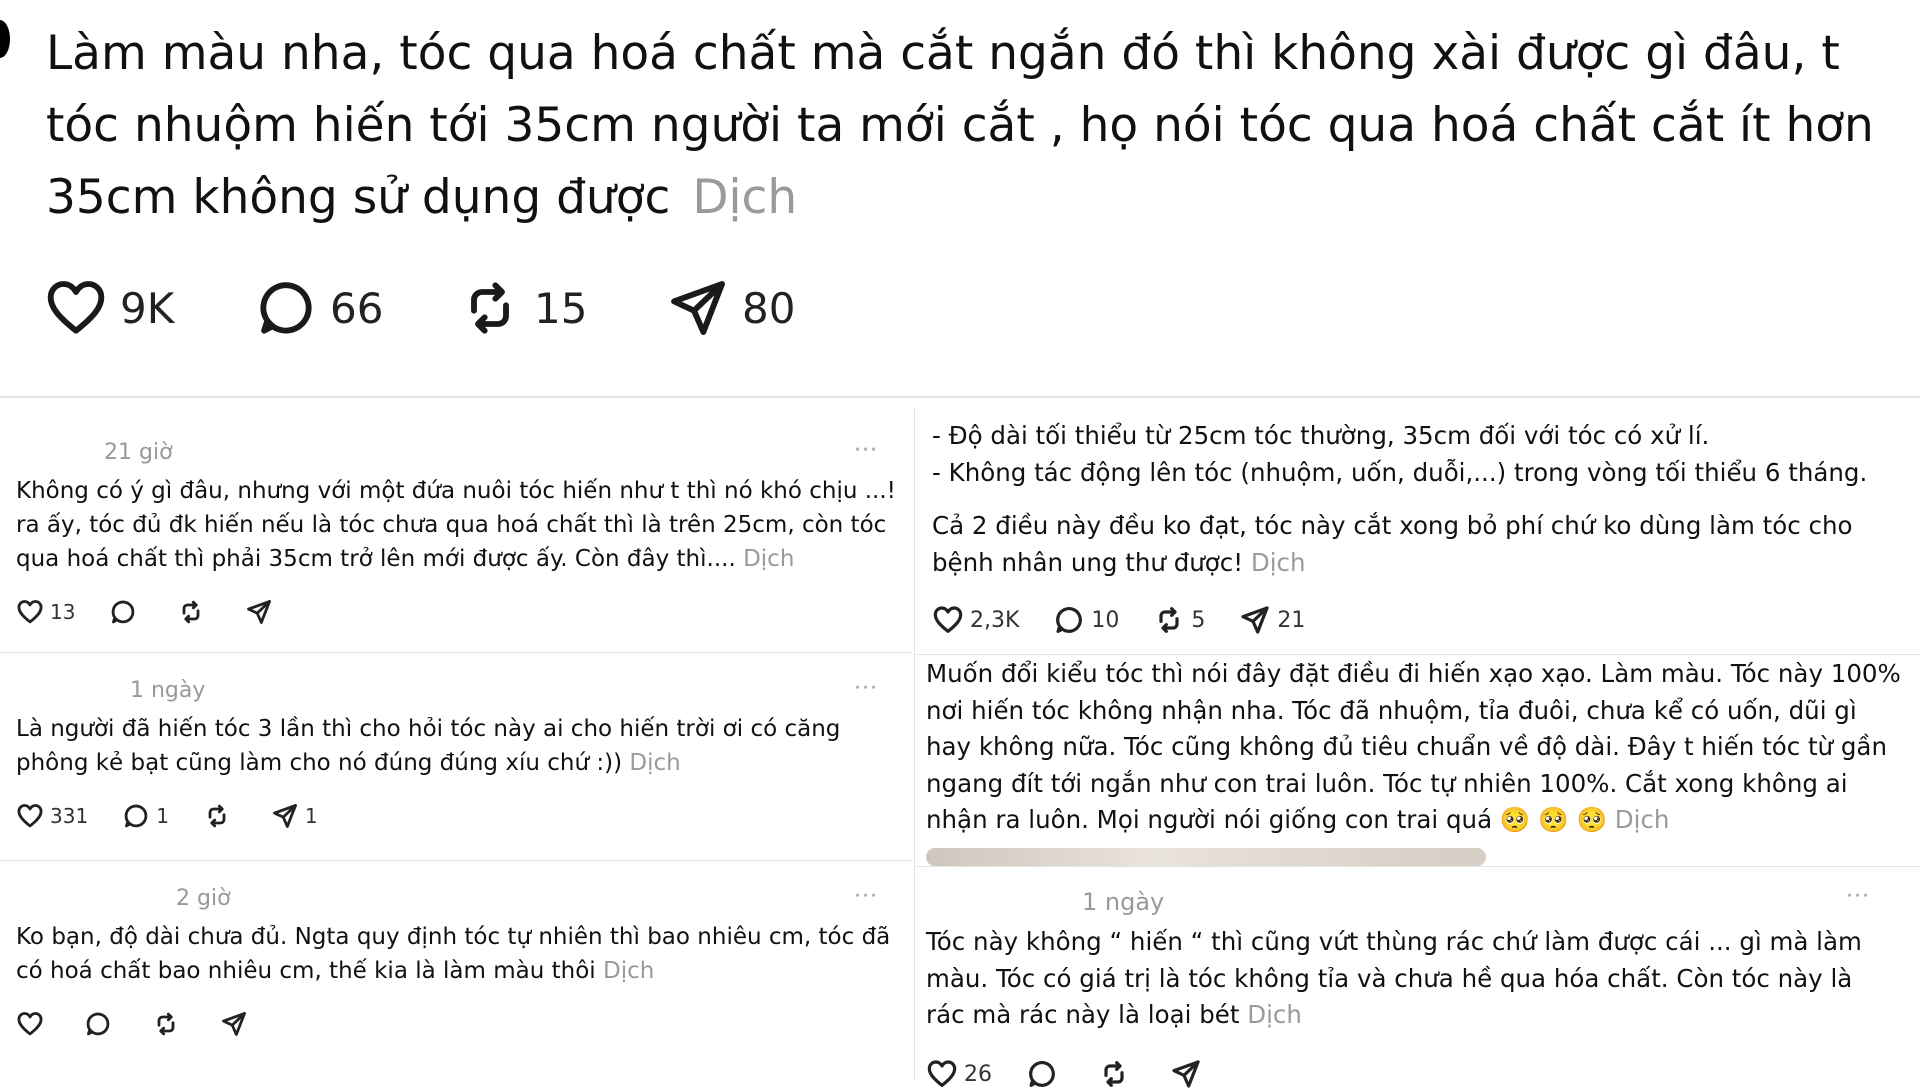 Image resolution: width=1920 pixels, height=1090 pixels. I want to click on like-count: 9K, so click(147, 308).